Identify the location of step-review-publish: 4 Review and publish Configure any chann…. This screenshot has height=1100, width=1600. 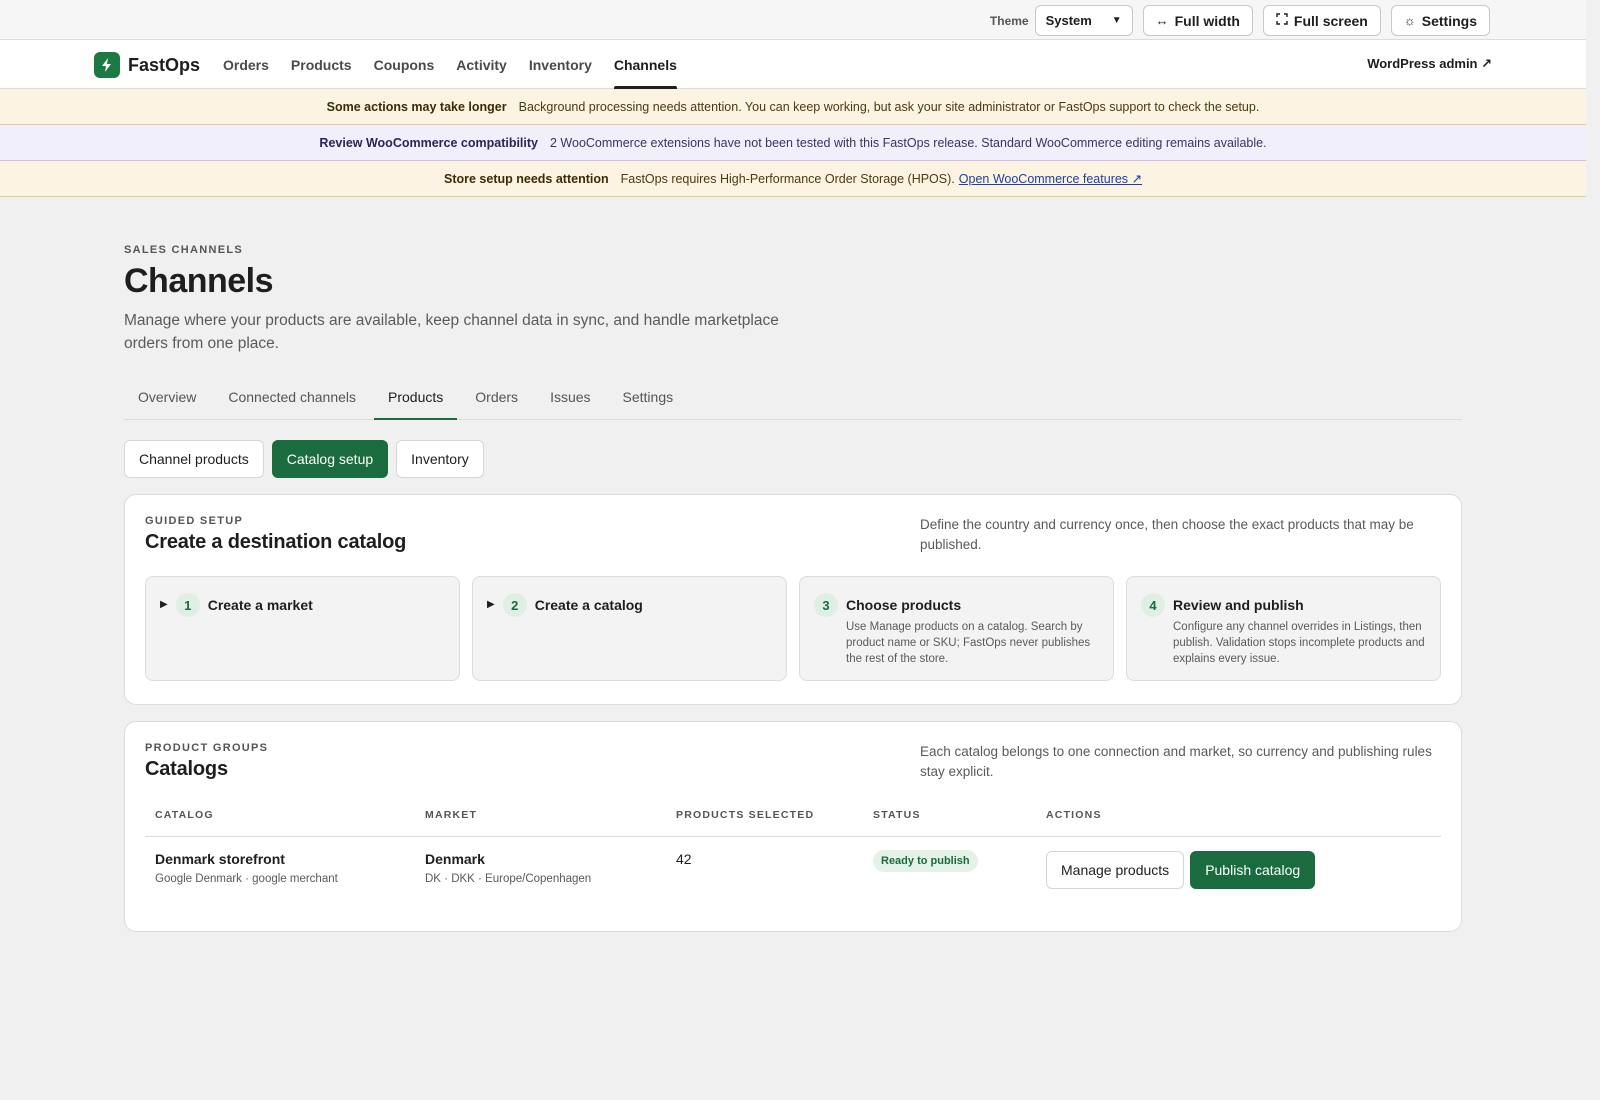
(1283, 628).